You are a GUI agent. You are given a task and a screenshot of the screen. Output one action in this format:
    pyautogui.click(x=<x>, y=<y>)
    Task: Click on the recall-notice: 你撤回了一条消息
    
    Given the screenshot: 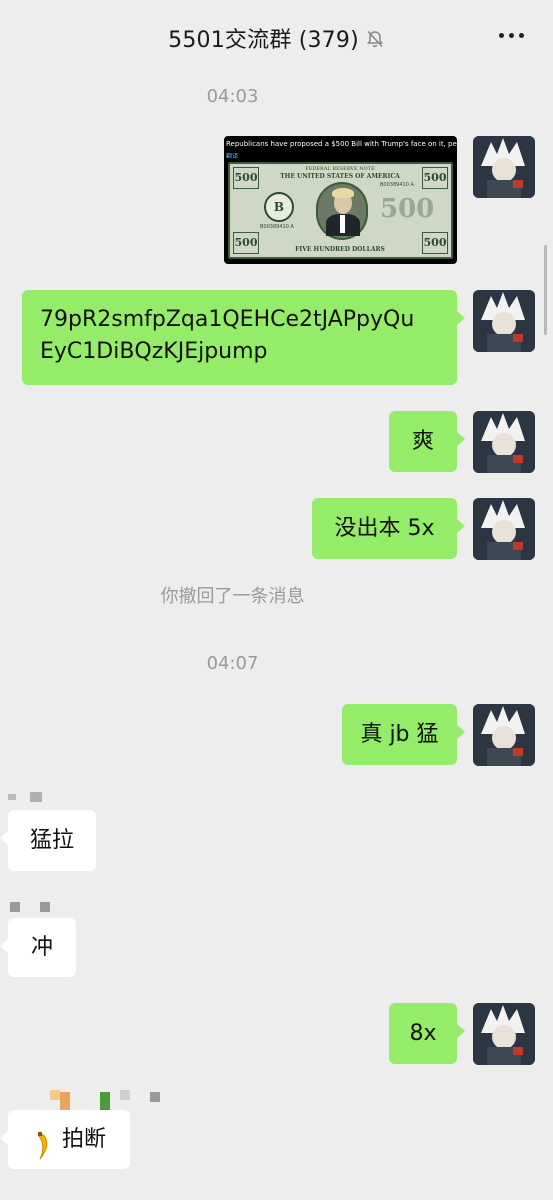 What is the action you would take?
    pyautogui.click(x=232, y=596)
    